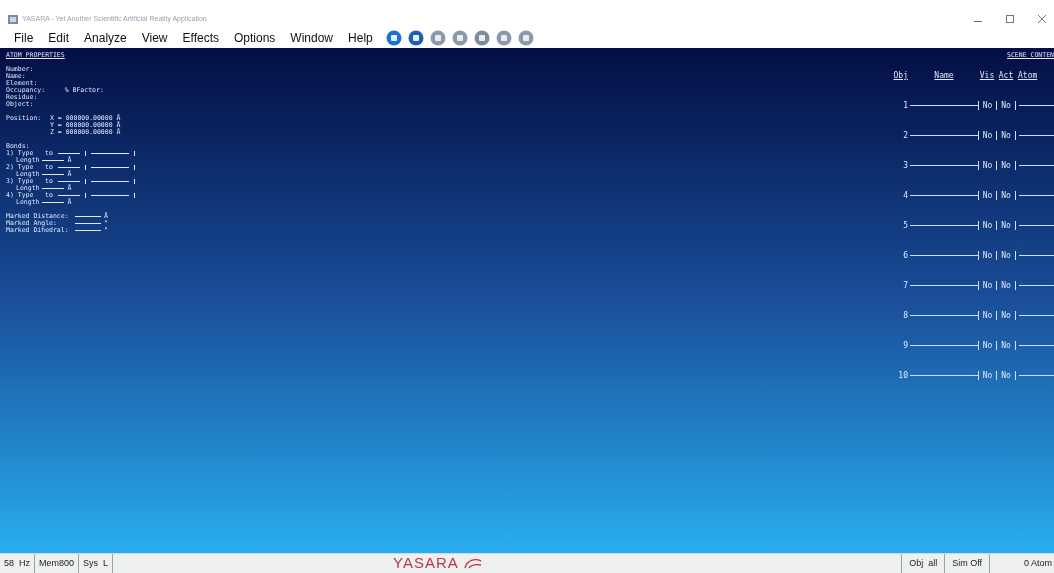 The image size is (1054, 573). Describe the element at coordinates (24, 38) in the screenshot. I see `menu-item: File` at that location.